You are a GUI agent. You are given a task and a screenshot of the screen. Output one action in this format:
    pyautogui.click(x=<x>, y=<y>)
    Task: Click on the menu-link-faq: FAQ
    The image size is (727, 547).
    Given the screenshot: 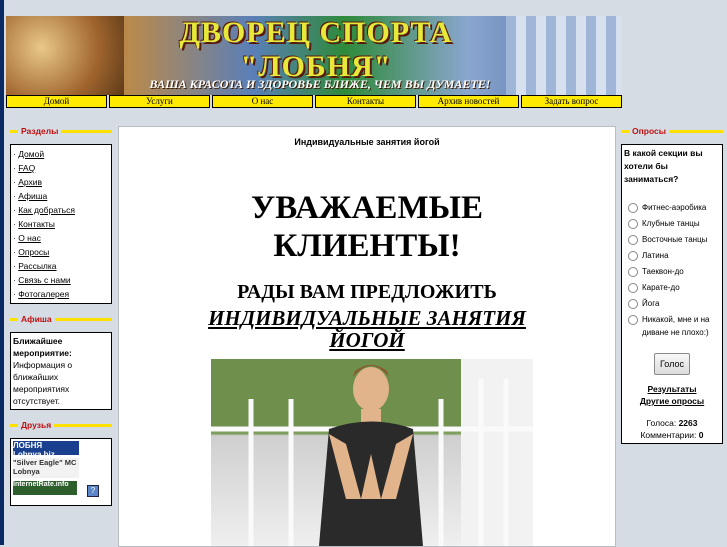 What is the action you would take?
    pyautogui.click(x=26, y=168)
    